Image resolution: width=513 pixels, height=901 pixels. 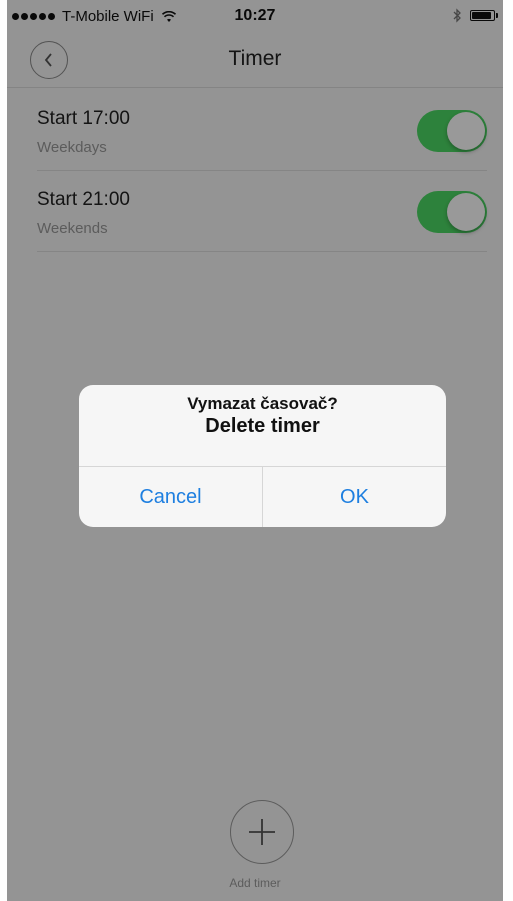 I want to click on ok-button: OK, so click(x=354, y=497).